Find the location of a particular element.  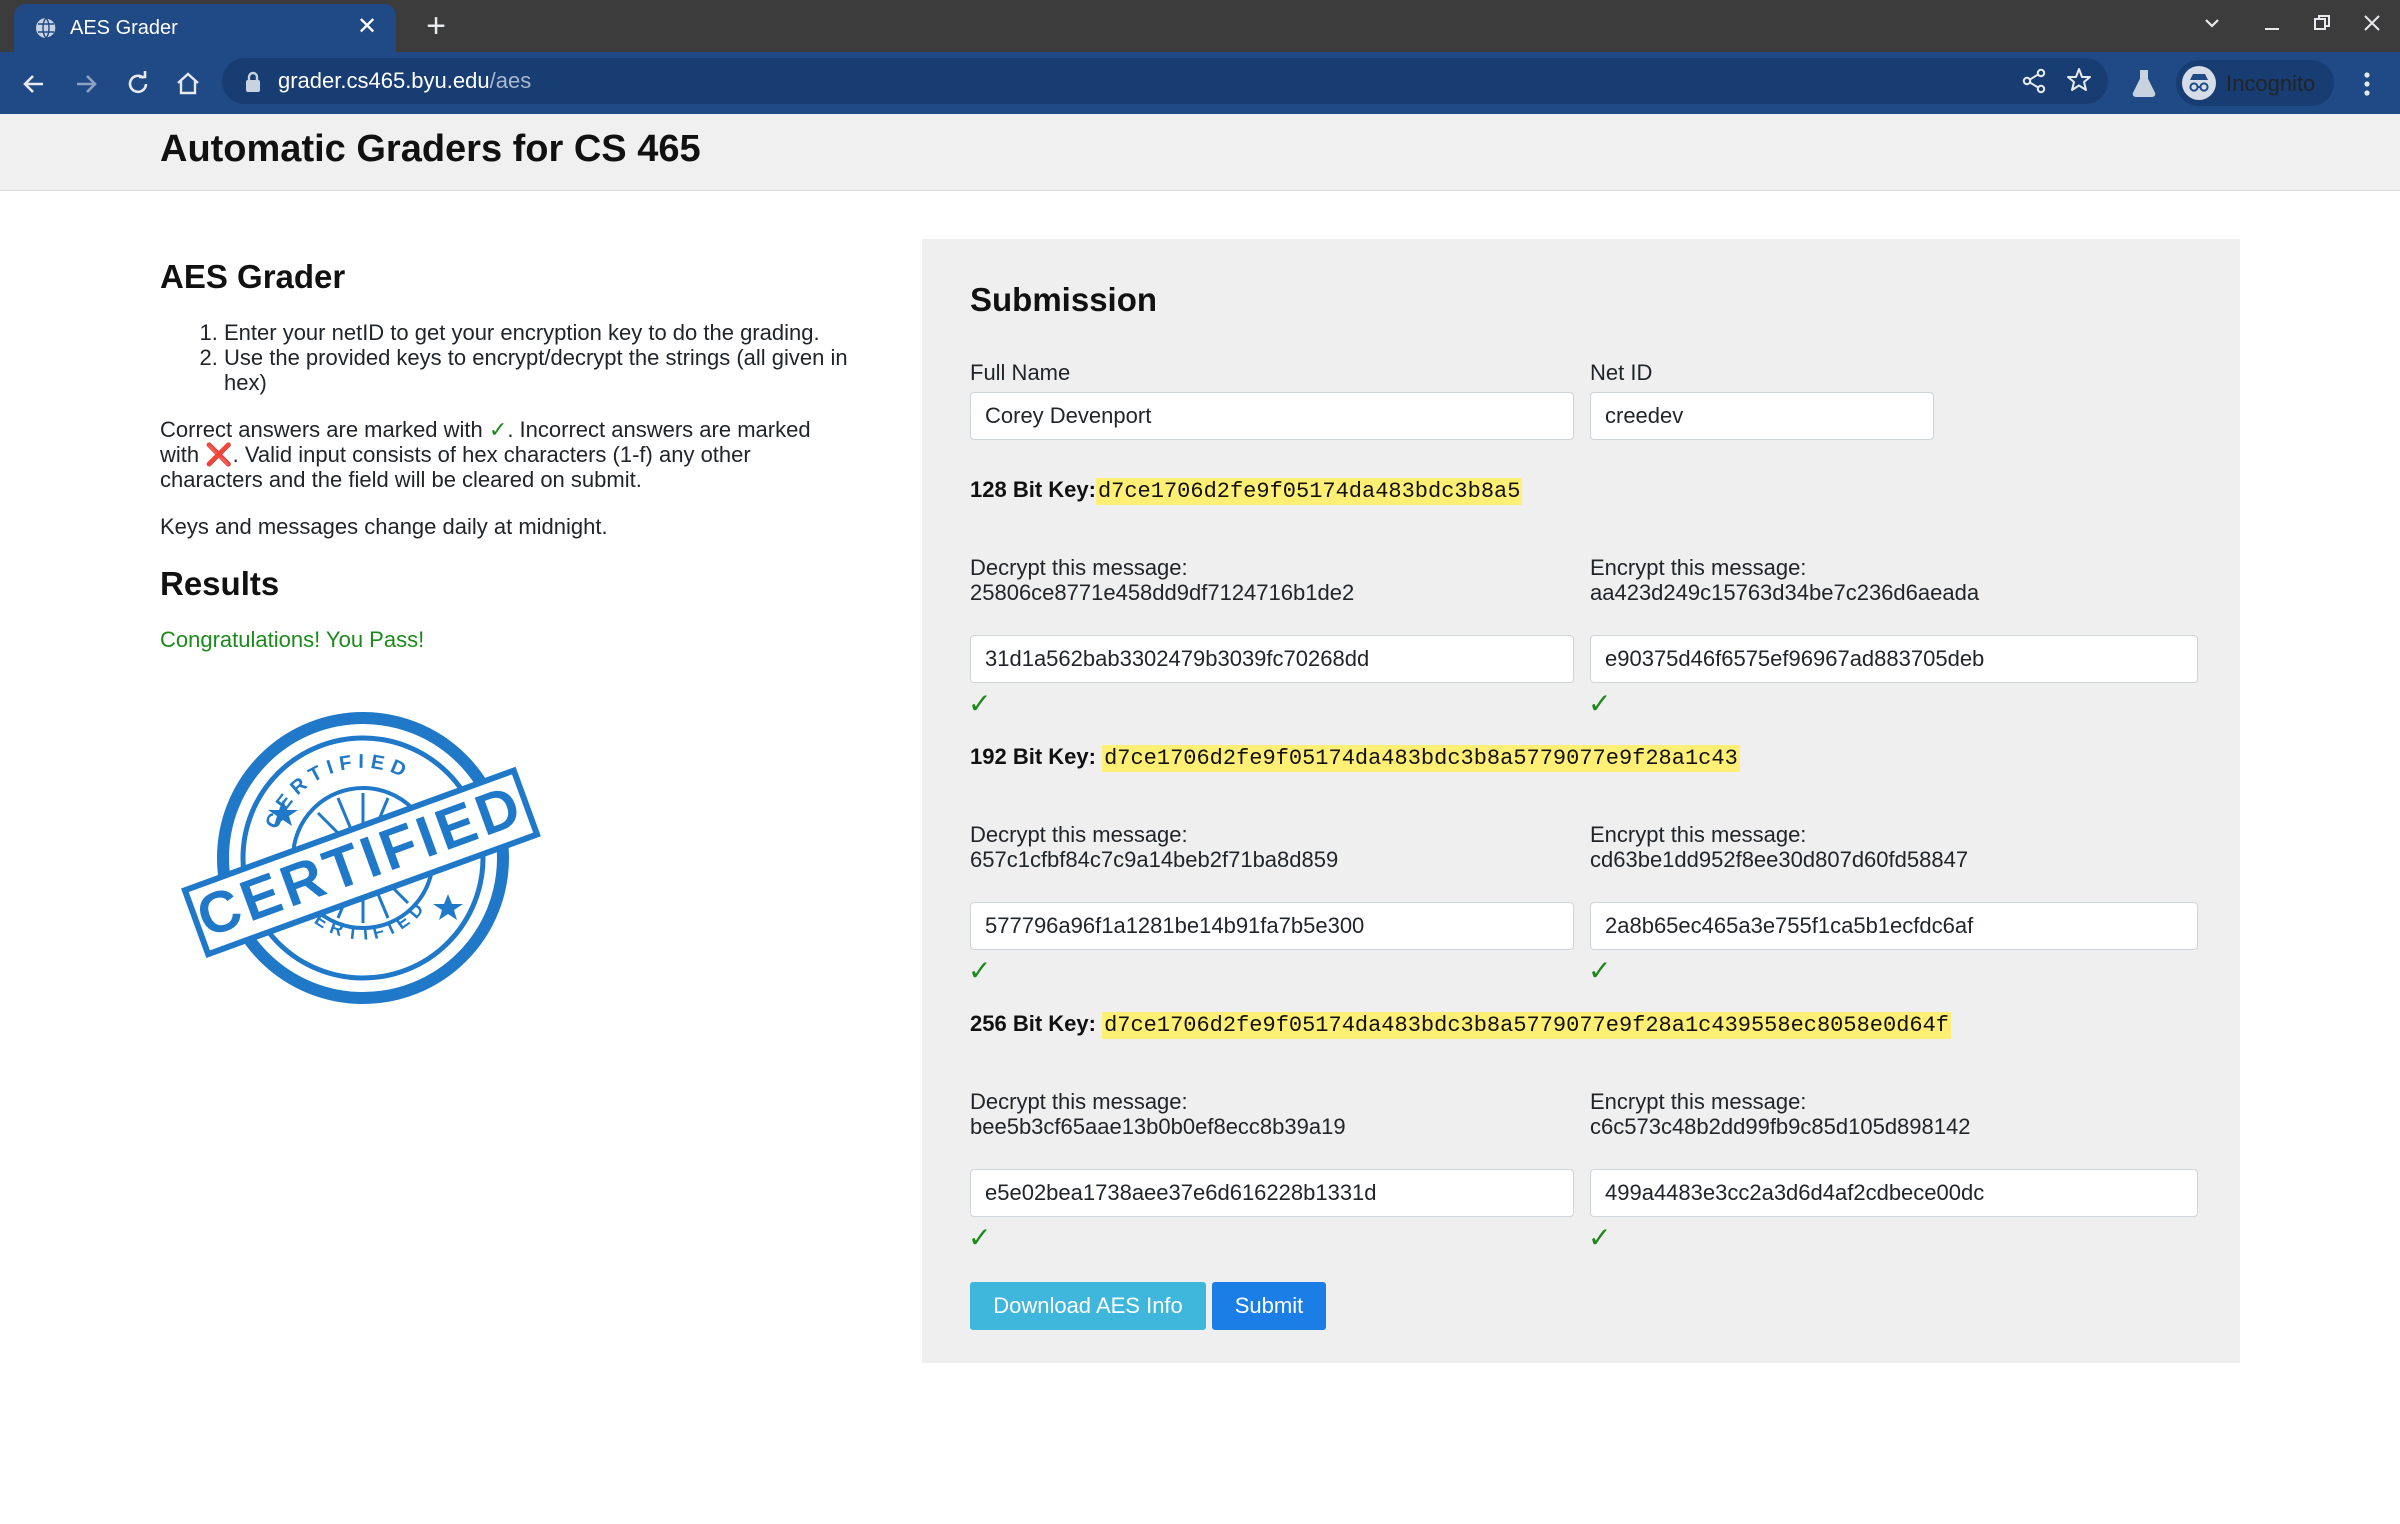

incognito-label: Incognito is located at coordinates (2271, 83).